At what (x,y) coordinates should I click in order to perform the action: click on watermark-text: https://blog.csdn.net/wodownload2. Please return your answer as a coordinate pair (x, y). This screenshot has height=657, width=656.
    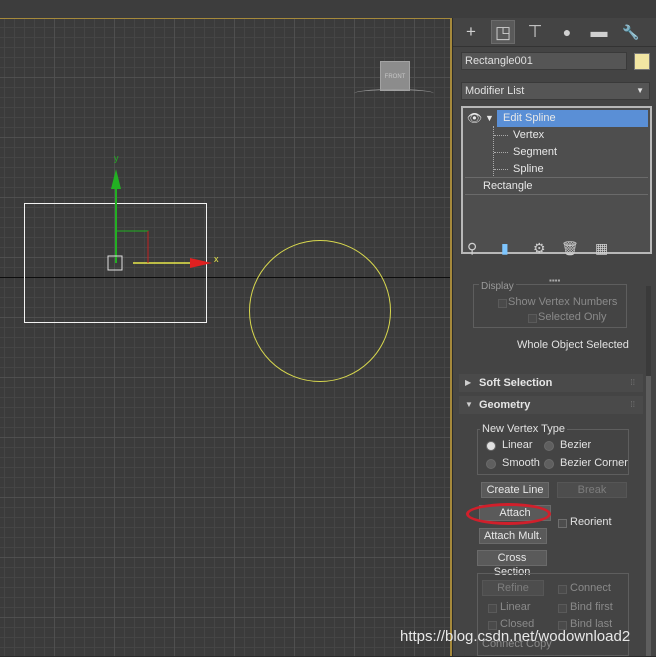
    Looking at the image, I should click on (515, 636).